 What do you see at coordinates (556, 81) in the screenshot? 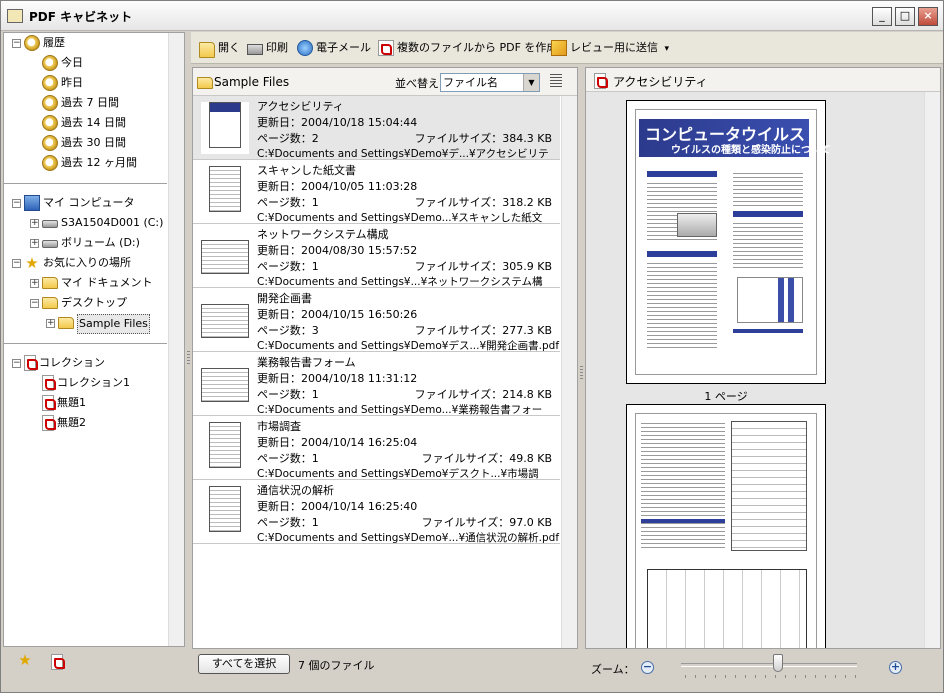
I see `sort-order-icon` at bounding box center [556, 81].